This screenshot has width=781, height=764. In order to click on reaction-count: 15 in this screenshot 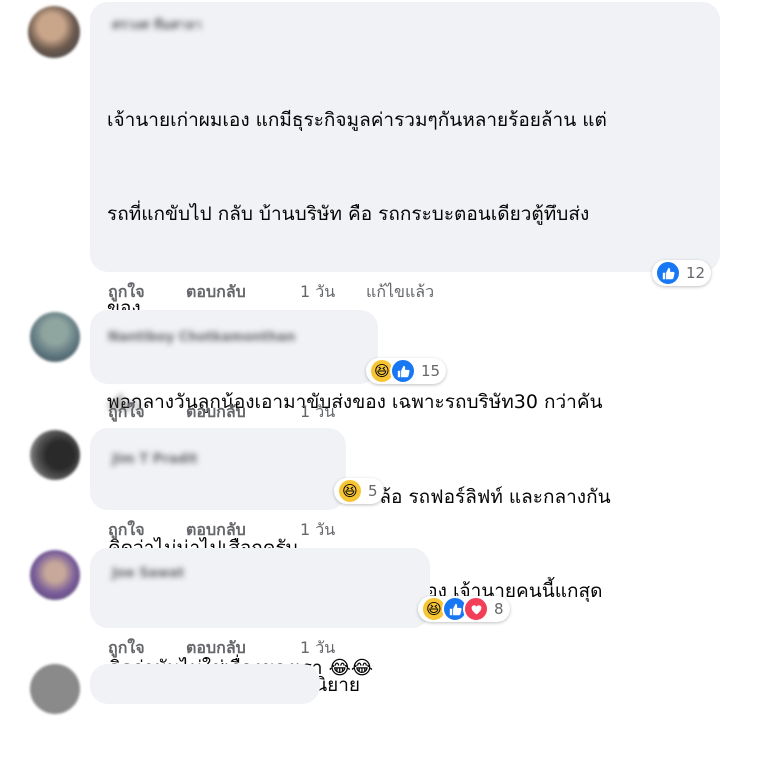, I will do `click(431, 371)`.